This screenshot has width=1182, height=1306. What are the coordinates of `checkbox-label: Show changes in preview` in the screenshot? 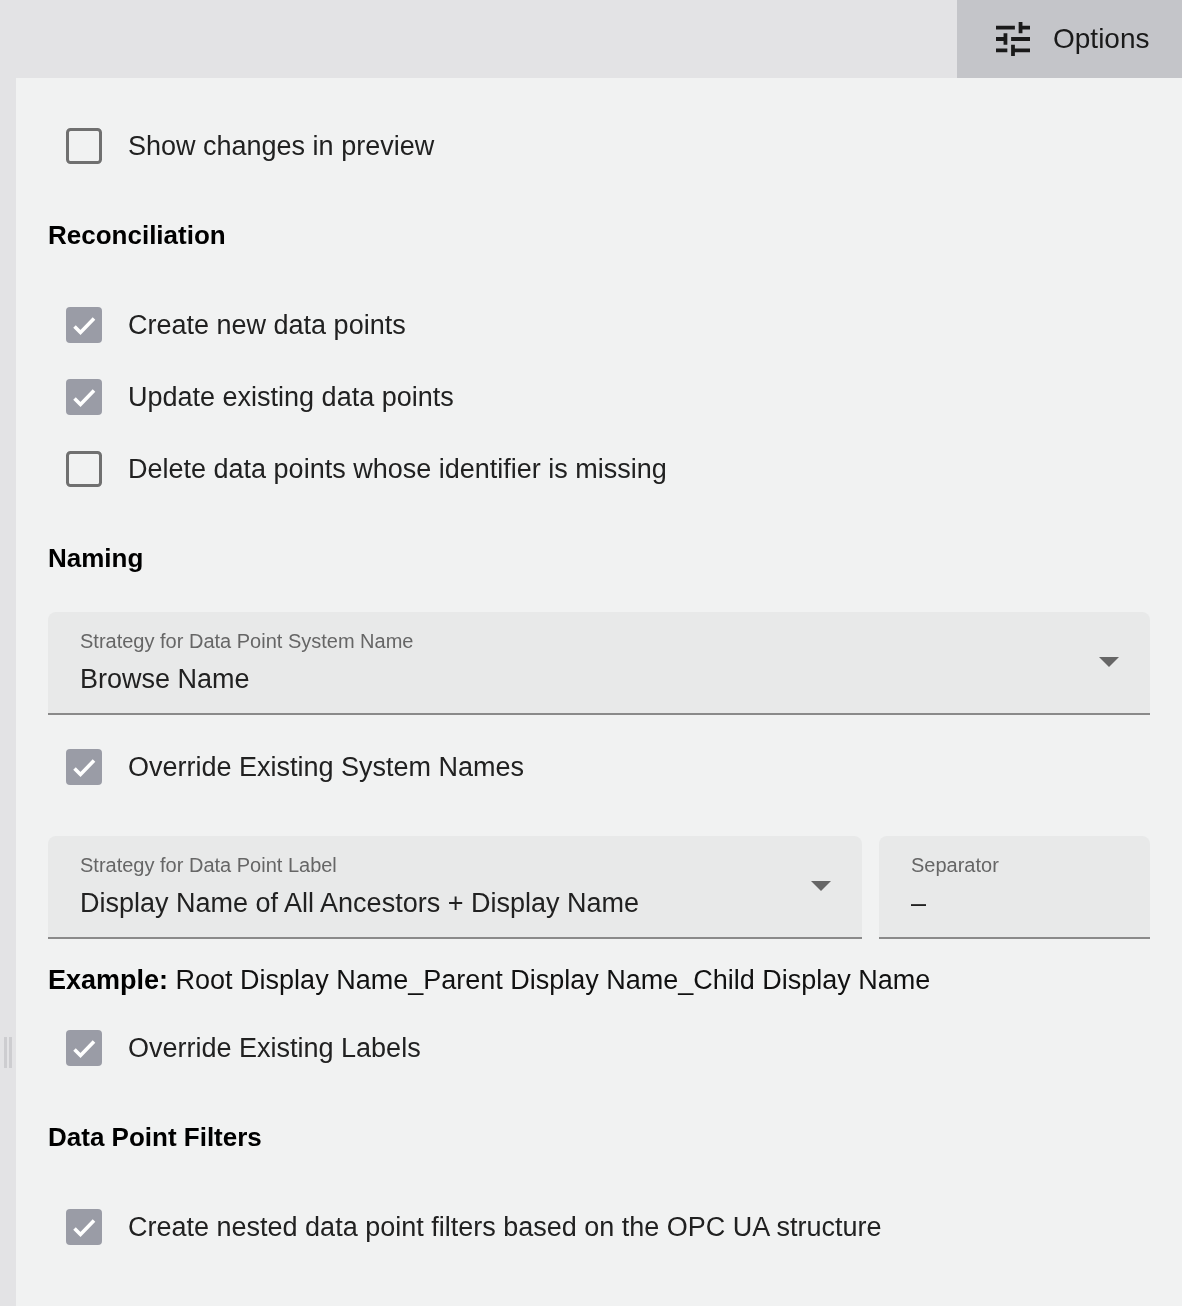 It's located at (281, 146).